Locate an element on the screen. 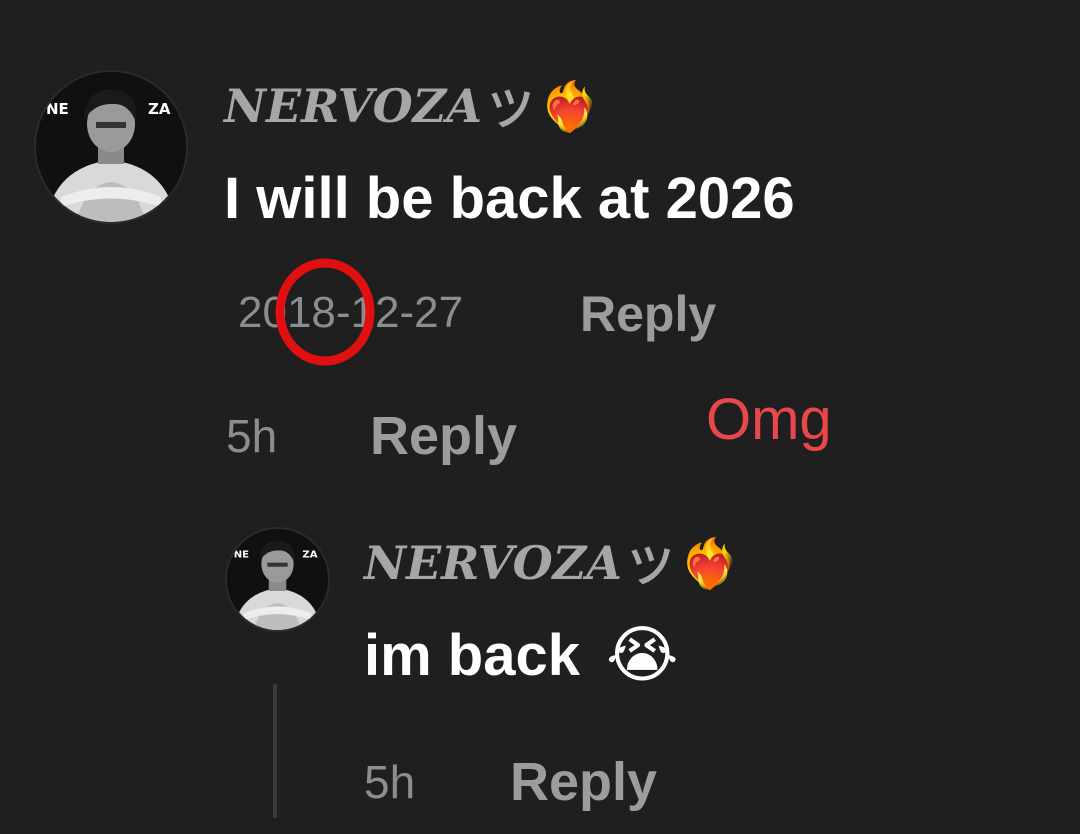  reply-text-row: im back 😭 is located at coordinates (521, 656).